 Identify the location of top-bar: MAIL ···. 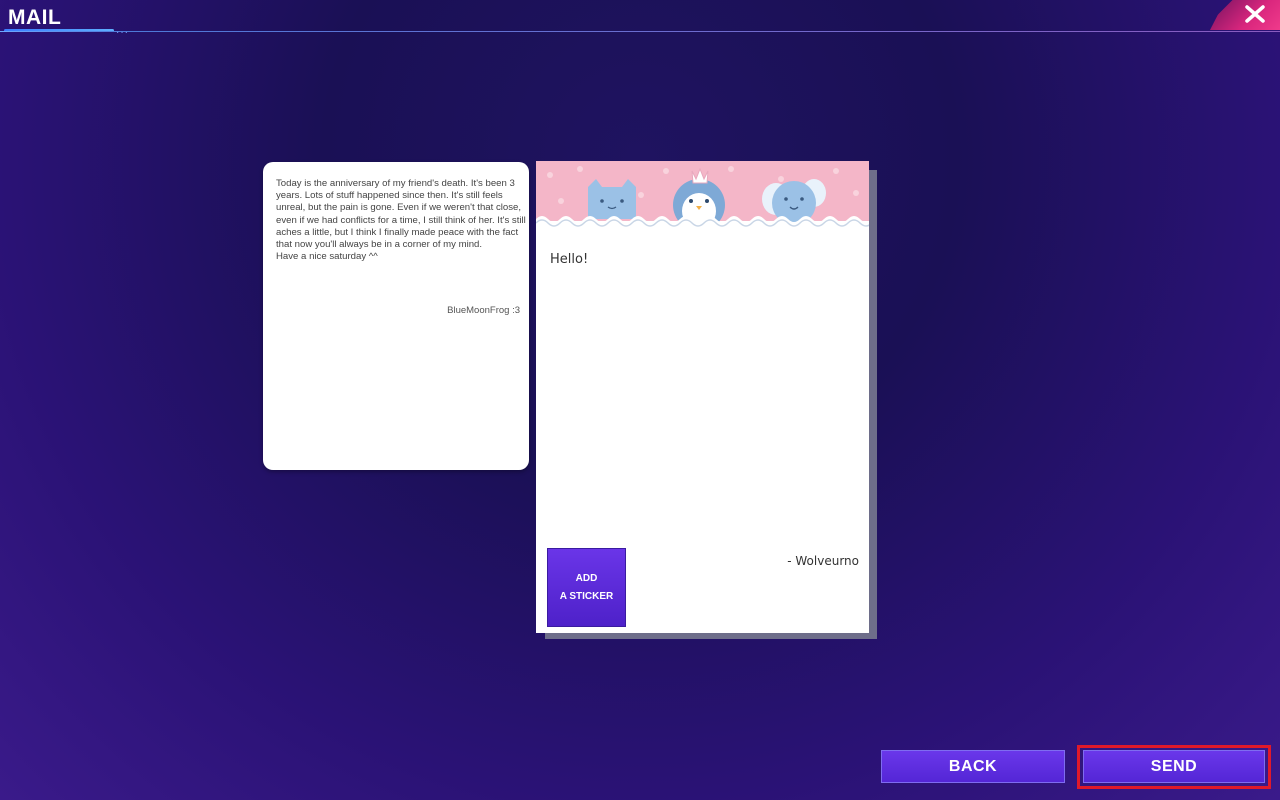
(640, 19).